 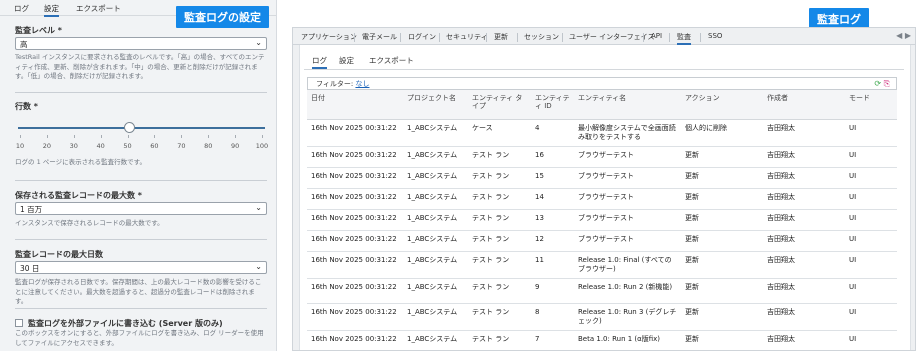 What do you see at coordinates (871, 105) in the screenshot?
I see `col-header-mode: モード` at bounding box center [871, 105].